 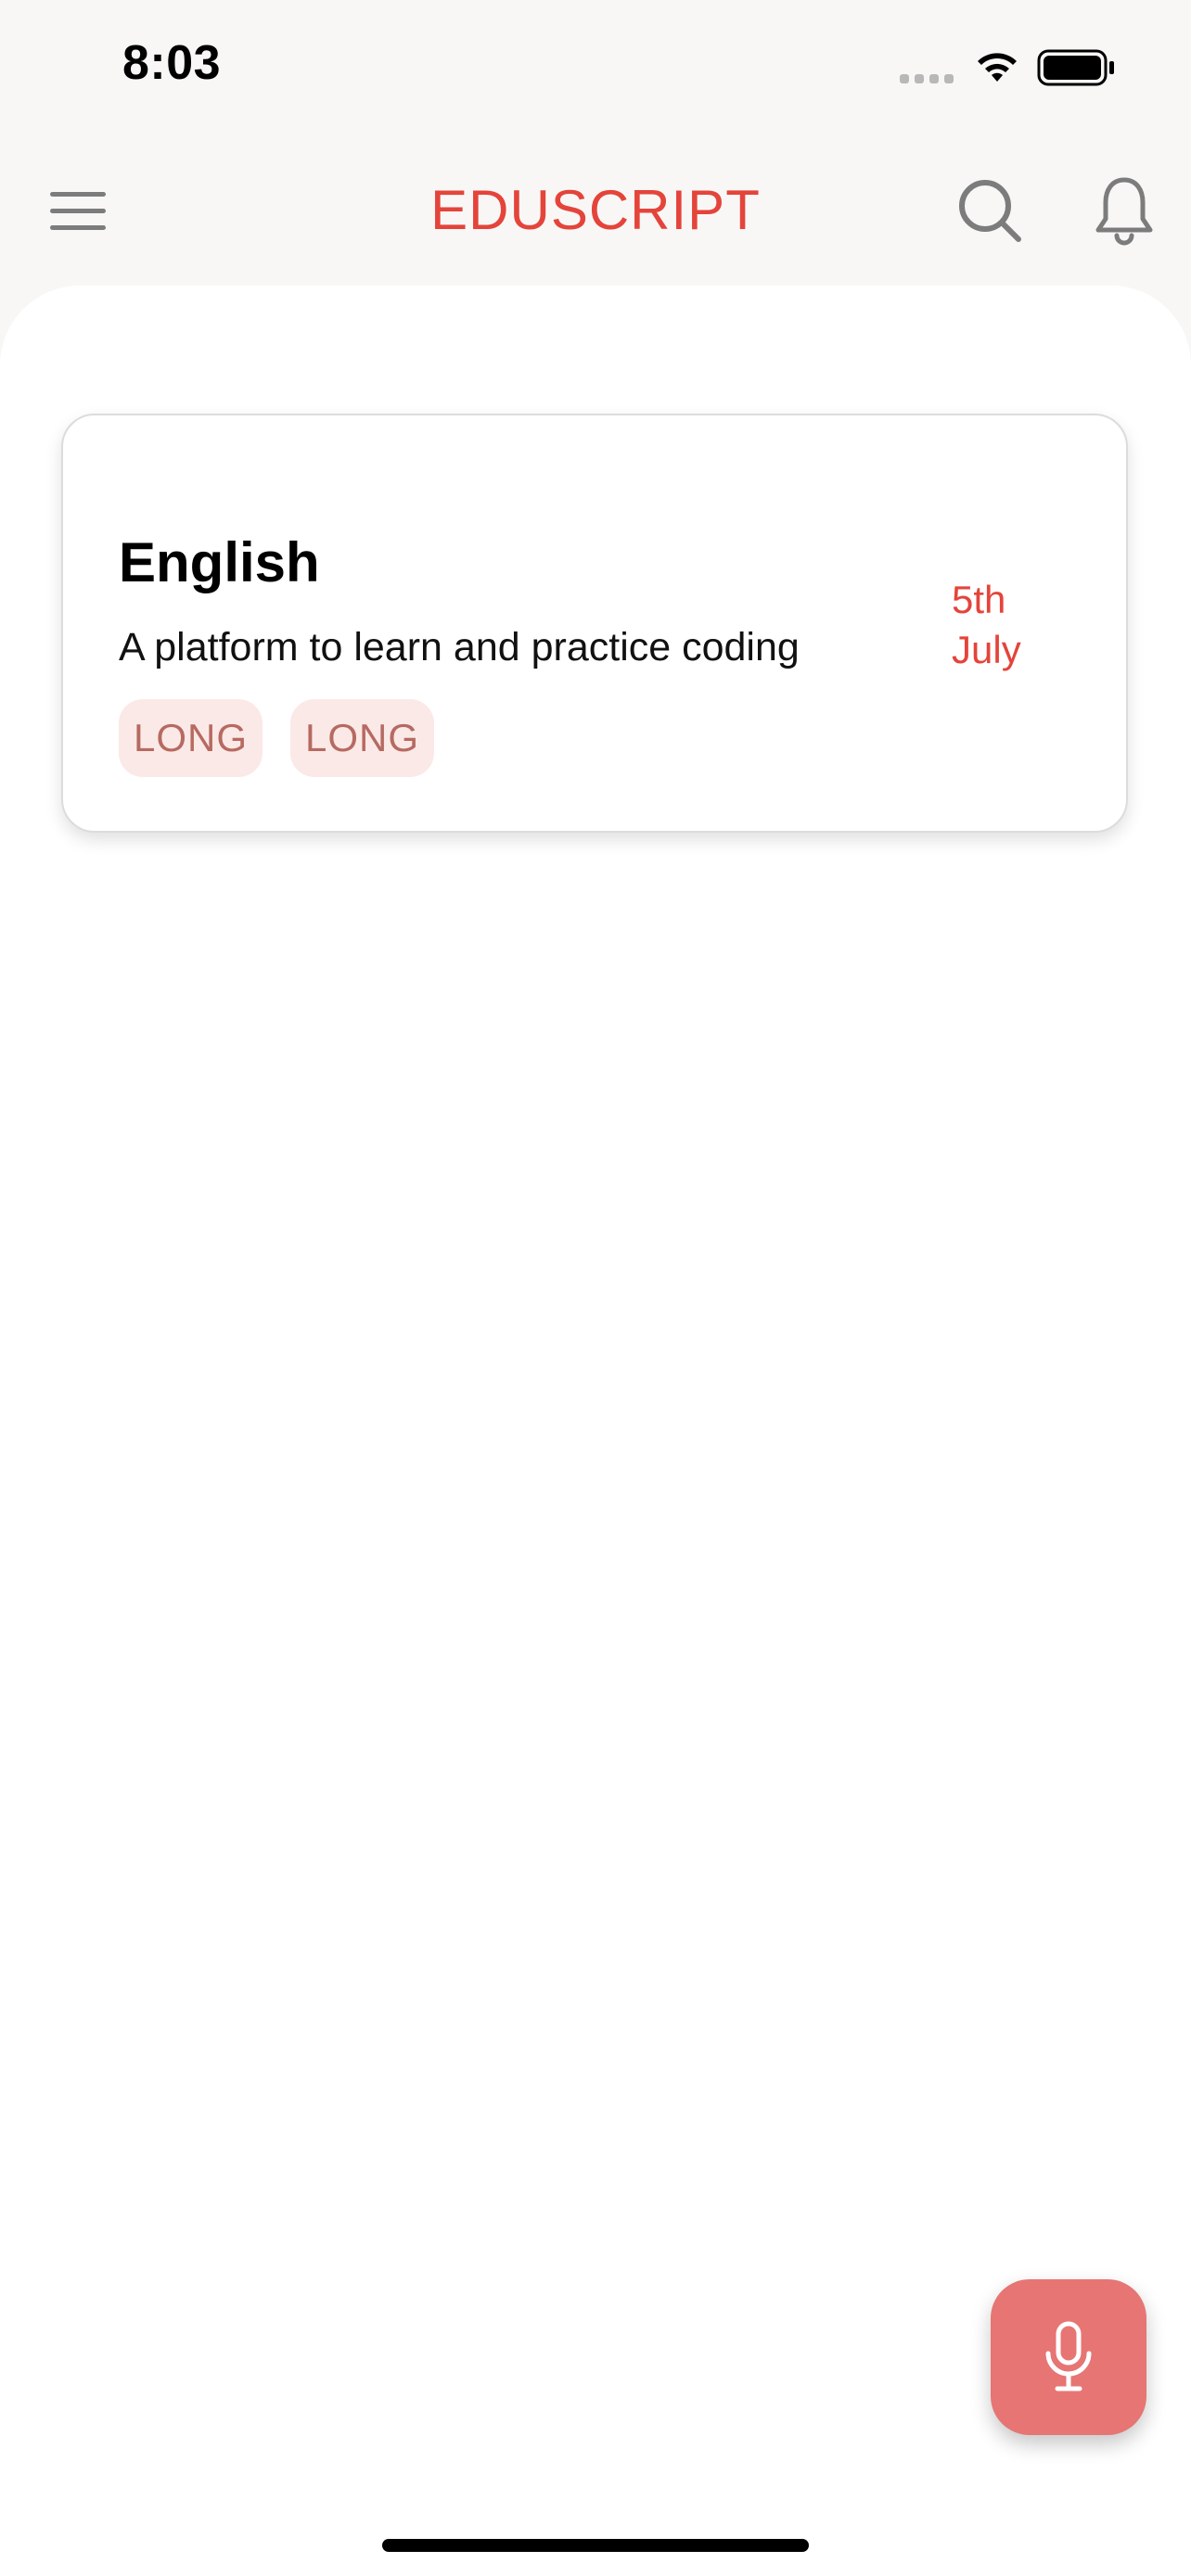 I want to click on search-icon, so click(x=989, y=211).